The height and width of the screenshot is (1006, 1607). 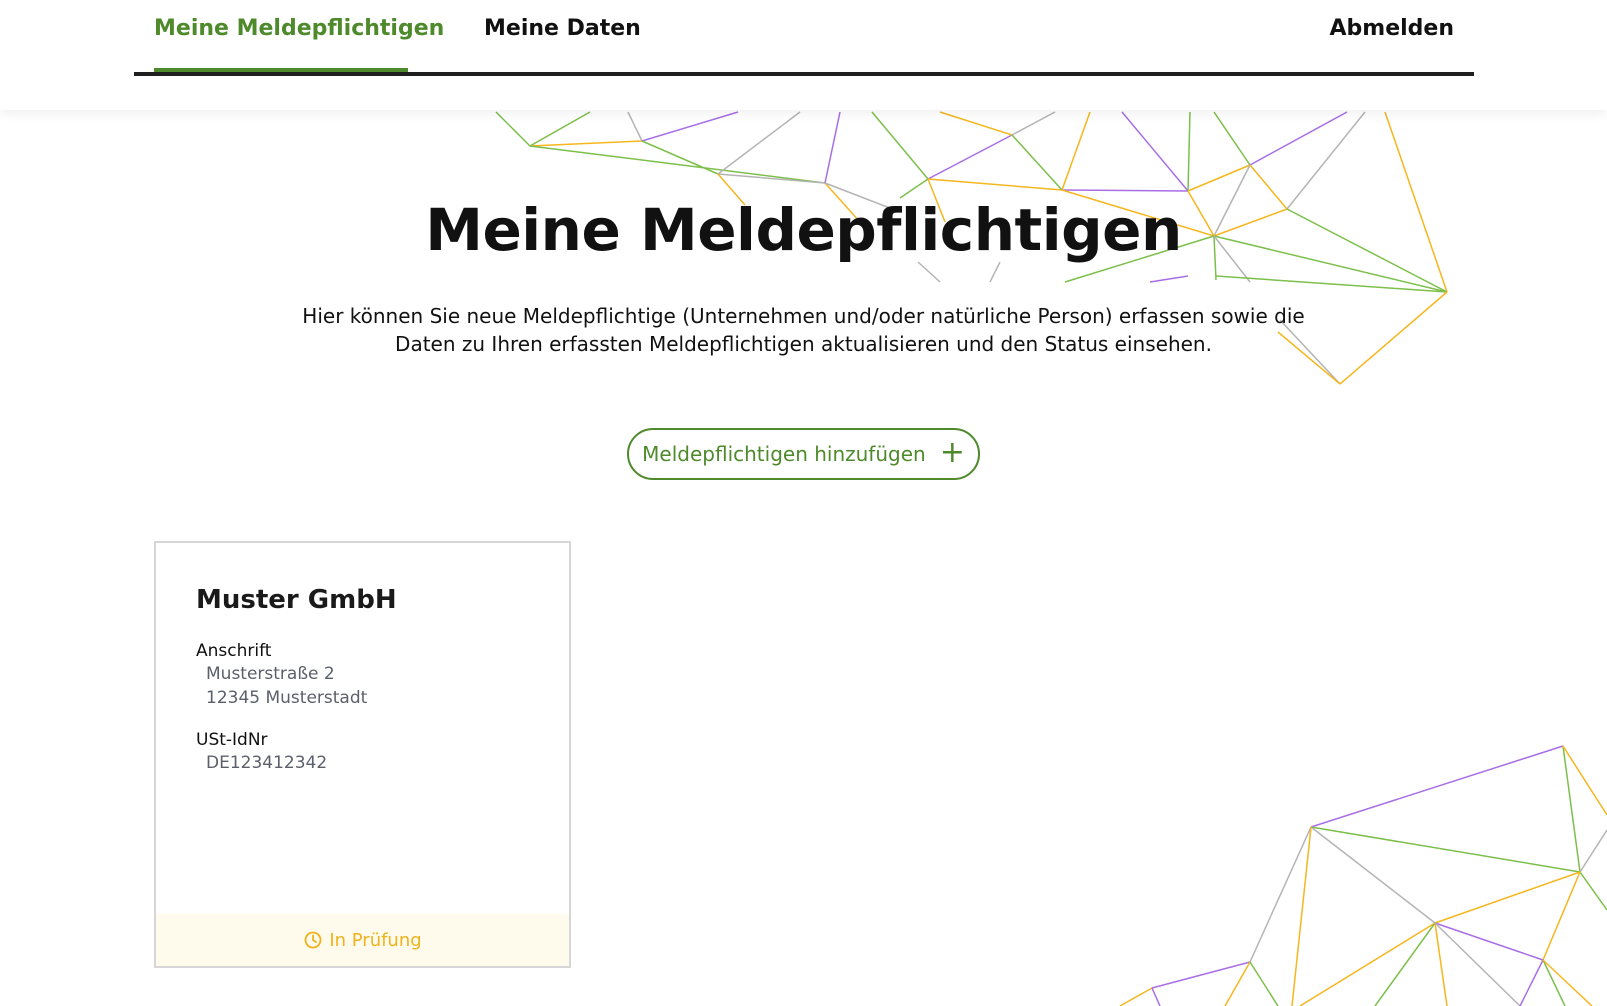 I want to click on address-line-1: Musterstraße 2, so click(x=270, y=674).